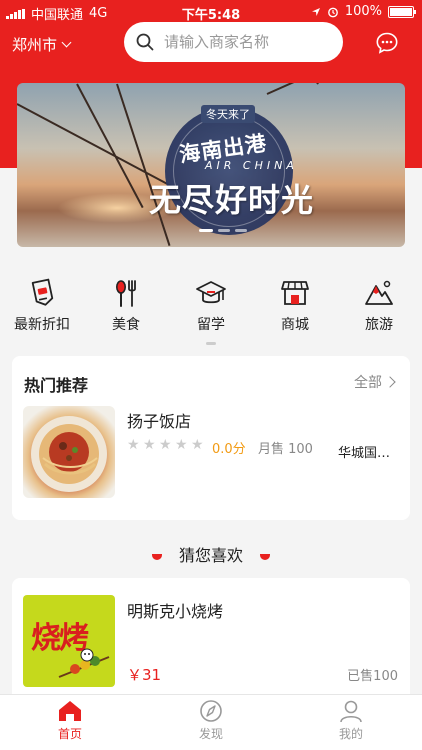  What do you see at coordinates (70, 711) in the screenshot?
I see `home-icon` at bounding box center [70, 711].